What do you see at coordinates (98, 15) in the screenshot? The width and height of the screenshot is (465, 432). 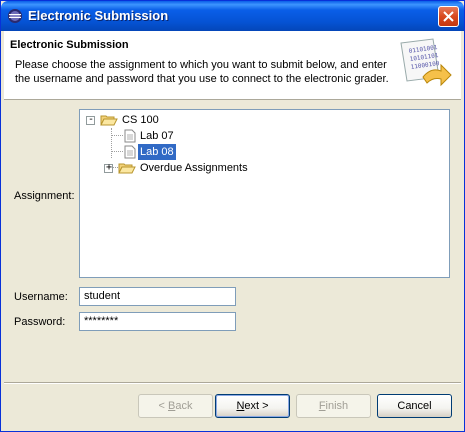 I see `window-title: Electronic Submission` at bounding box center [98, 15].